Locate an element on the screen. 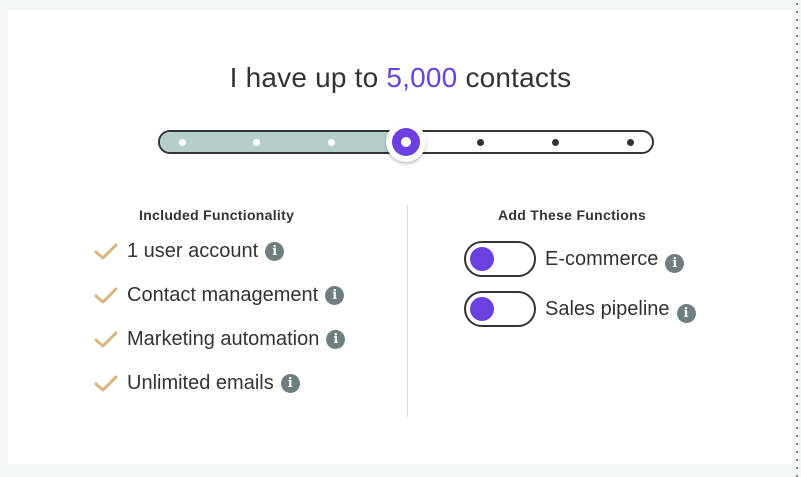  column-divider is located at coordinates (407, 311).